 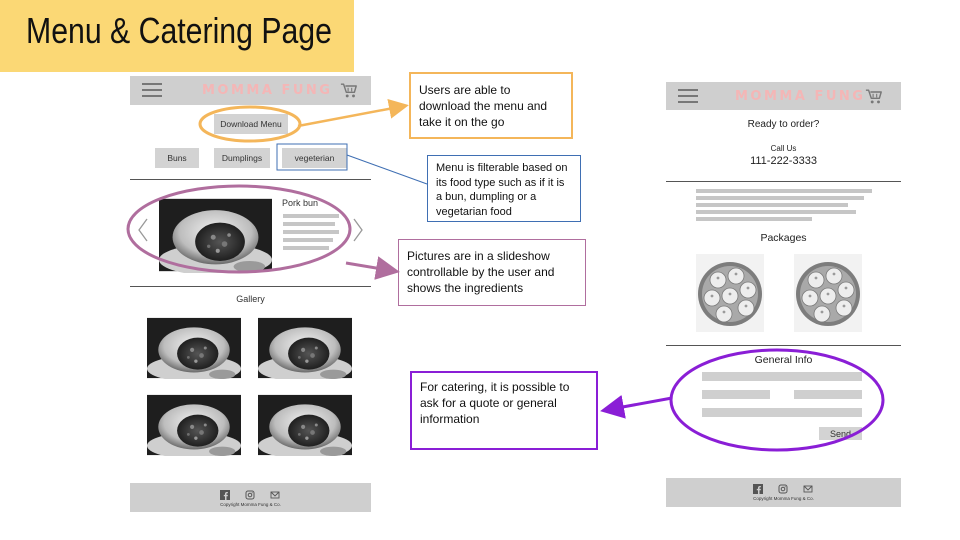 What do you see at coordinates (782, 376) in the screenshot?
I see `name-field` at bounding box center [782, 376].